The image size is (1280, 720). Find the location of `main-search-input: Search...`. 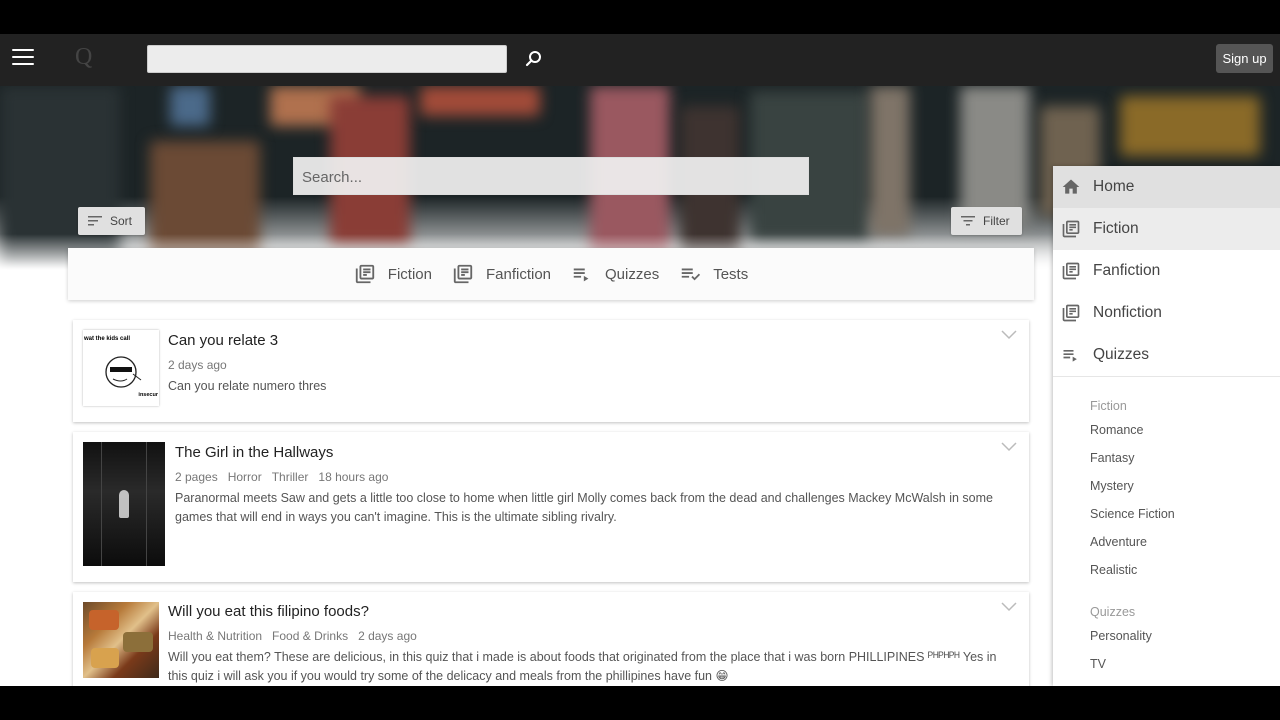

main-search-input: Search... is located at coordinates (551, 176).